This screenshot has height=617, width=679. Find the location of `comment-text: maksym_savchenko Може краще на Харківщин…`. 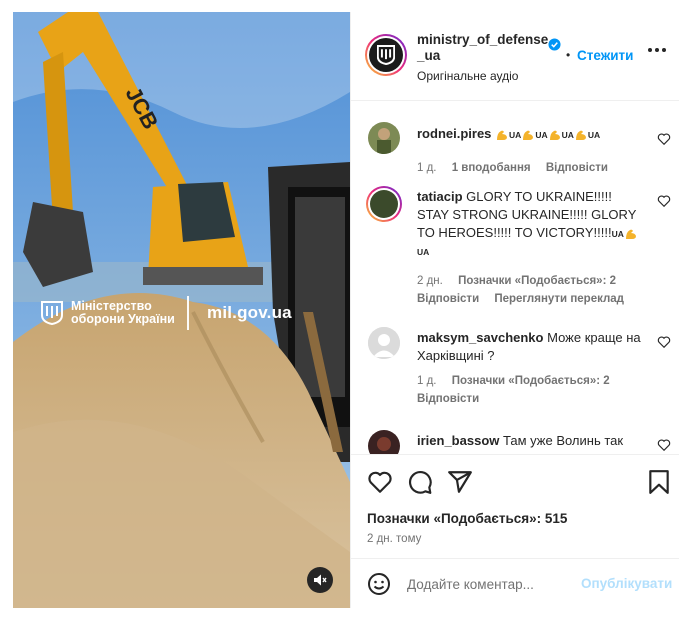

comment-text: maksym_savchenko Може краще на Харківщин… is located at coordinates (529, 347).